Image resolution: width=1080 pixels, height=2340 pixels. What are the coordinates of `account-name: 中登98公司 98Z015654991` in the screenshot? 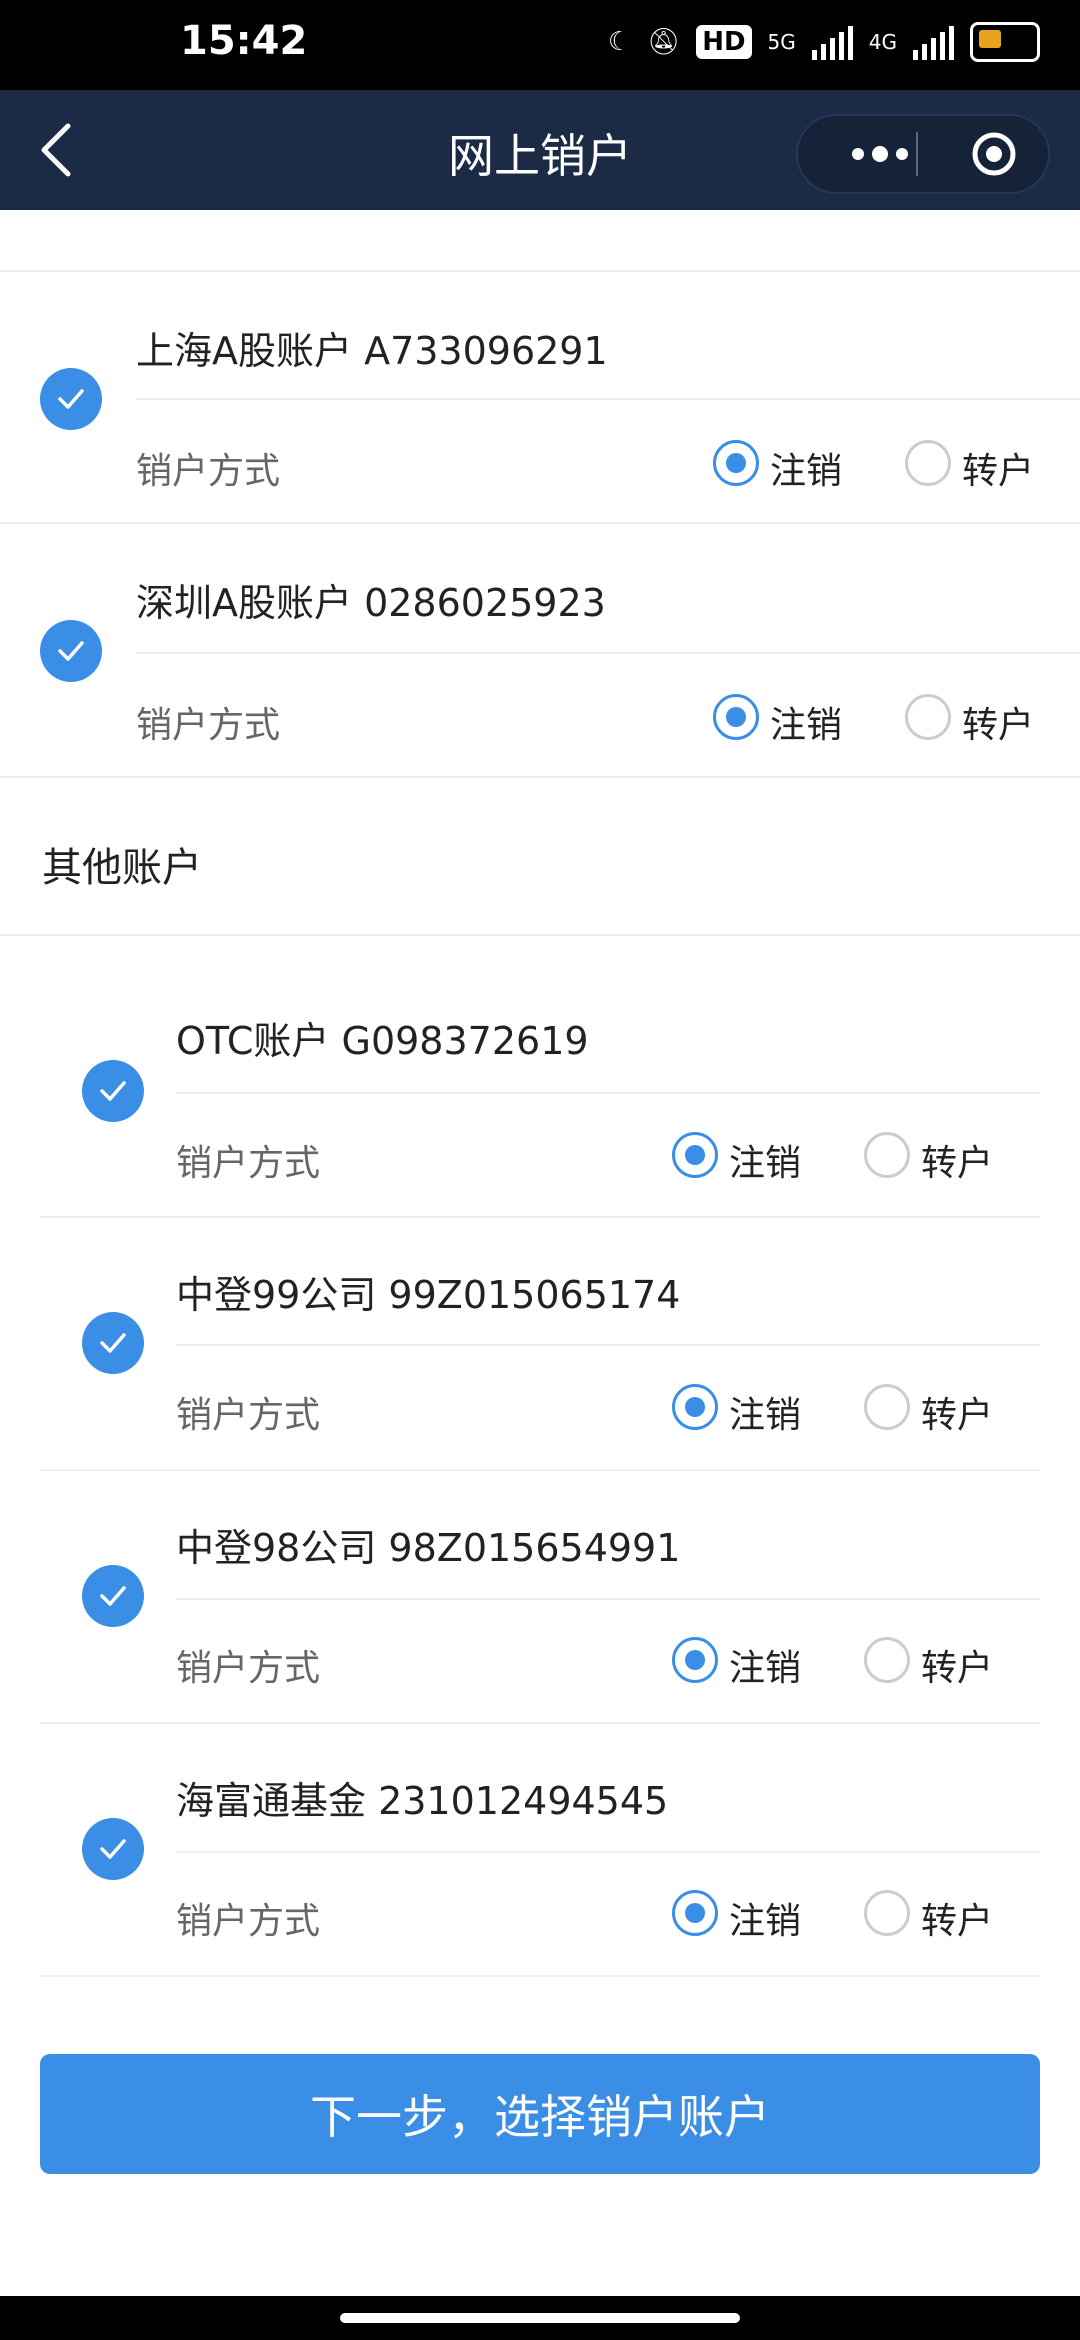 It's located at (428, 1548).